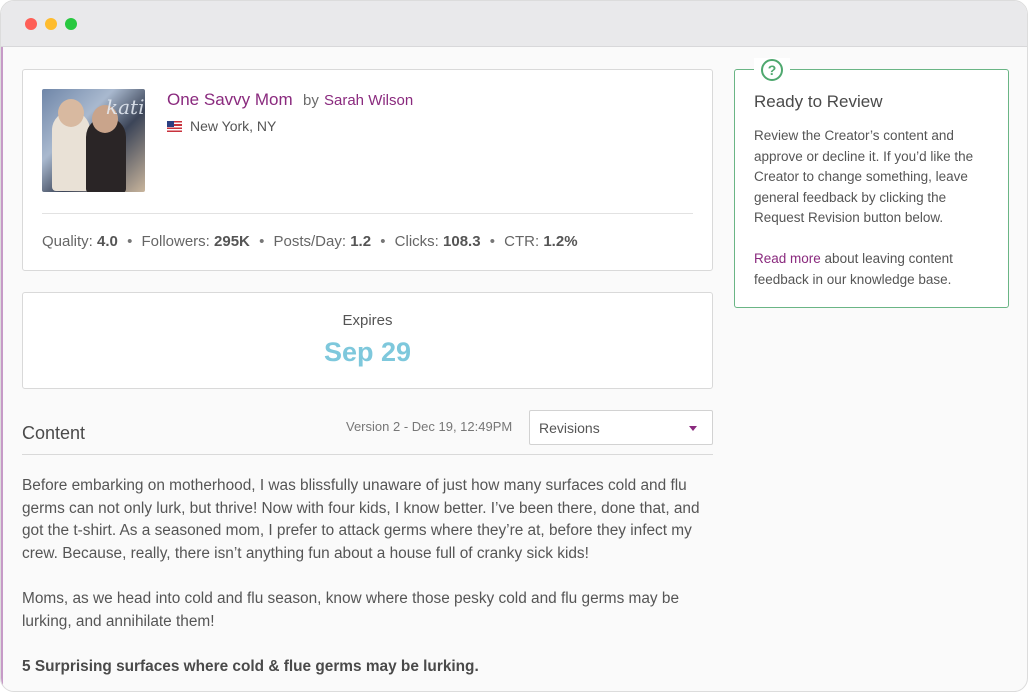  I want to click on question-mark-glyph: ?, so click(772, 70).